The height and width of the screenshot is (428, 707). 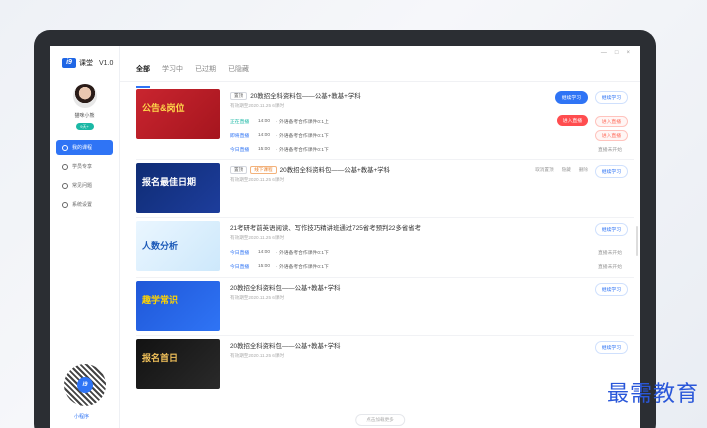 I want to click on sidebar-item-student-exclusive: 学员专享, so click(x=84, y=166).